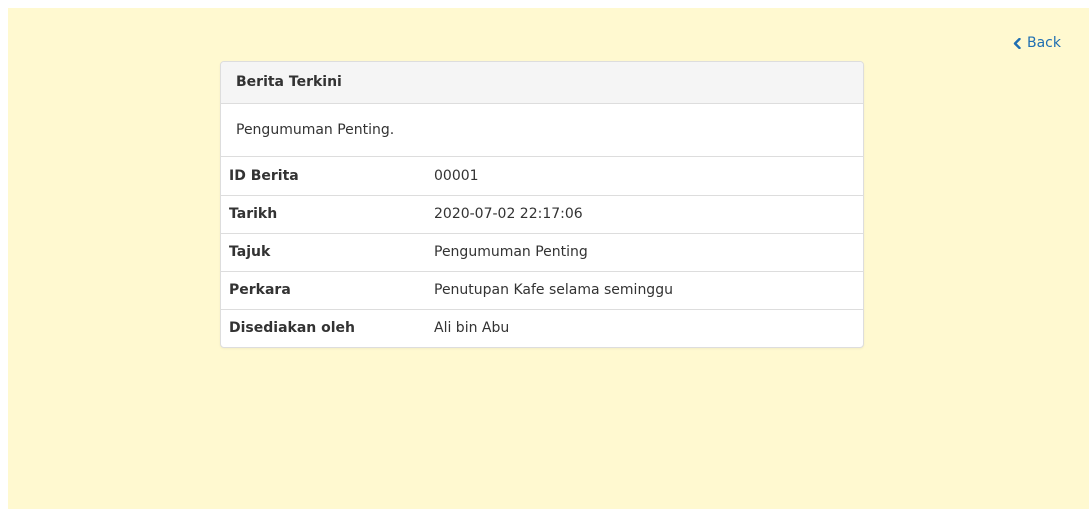 This screenshot has height=509, width=1089. What do you see at coordinates (644, 289) in the screenshot?
I see `row-value-perkara: Penutupan Kafe selama seminggu` at bounding box center [644, 289].